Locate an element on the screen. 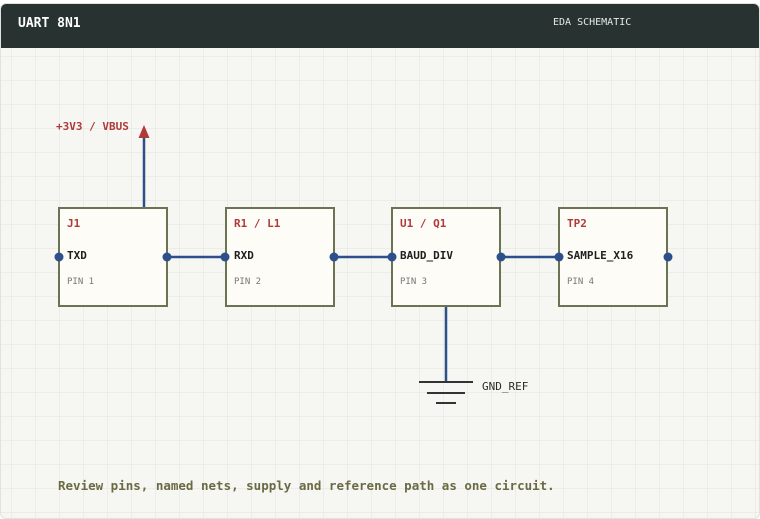 The width and height of the screenshot is (760, 519). component-j1: J1 TXD PIN 1 is located at coordinates (113, 257).